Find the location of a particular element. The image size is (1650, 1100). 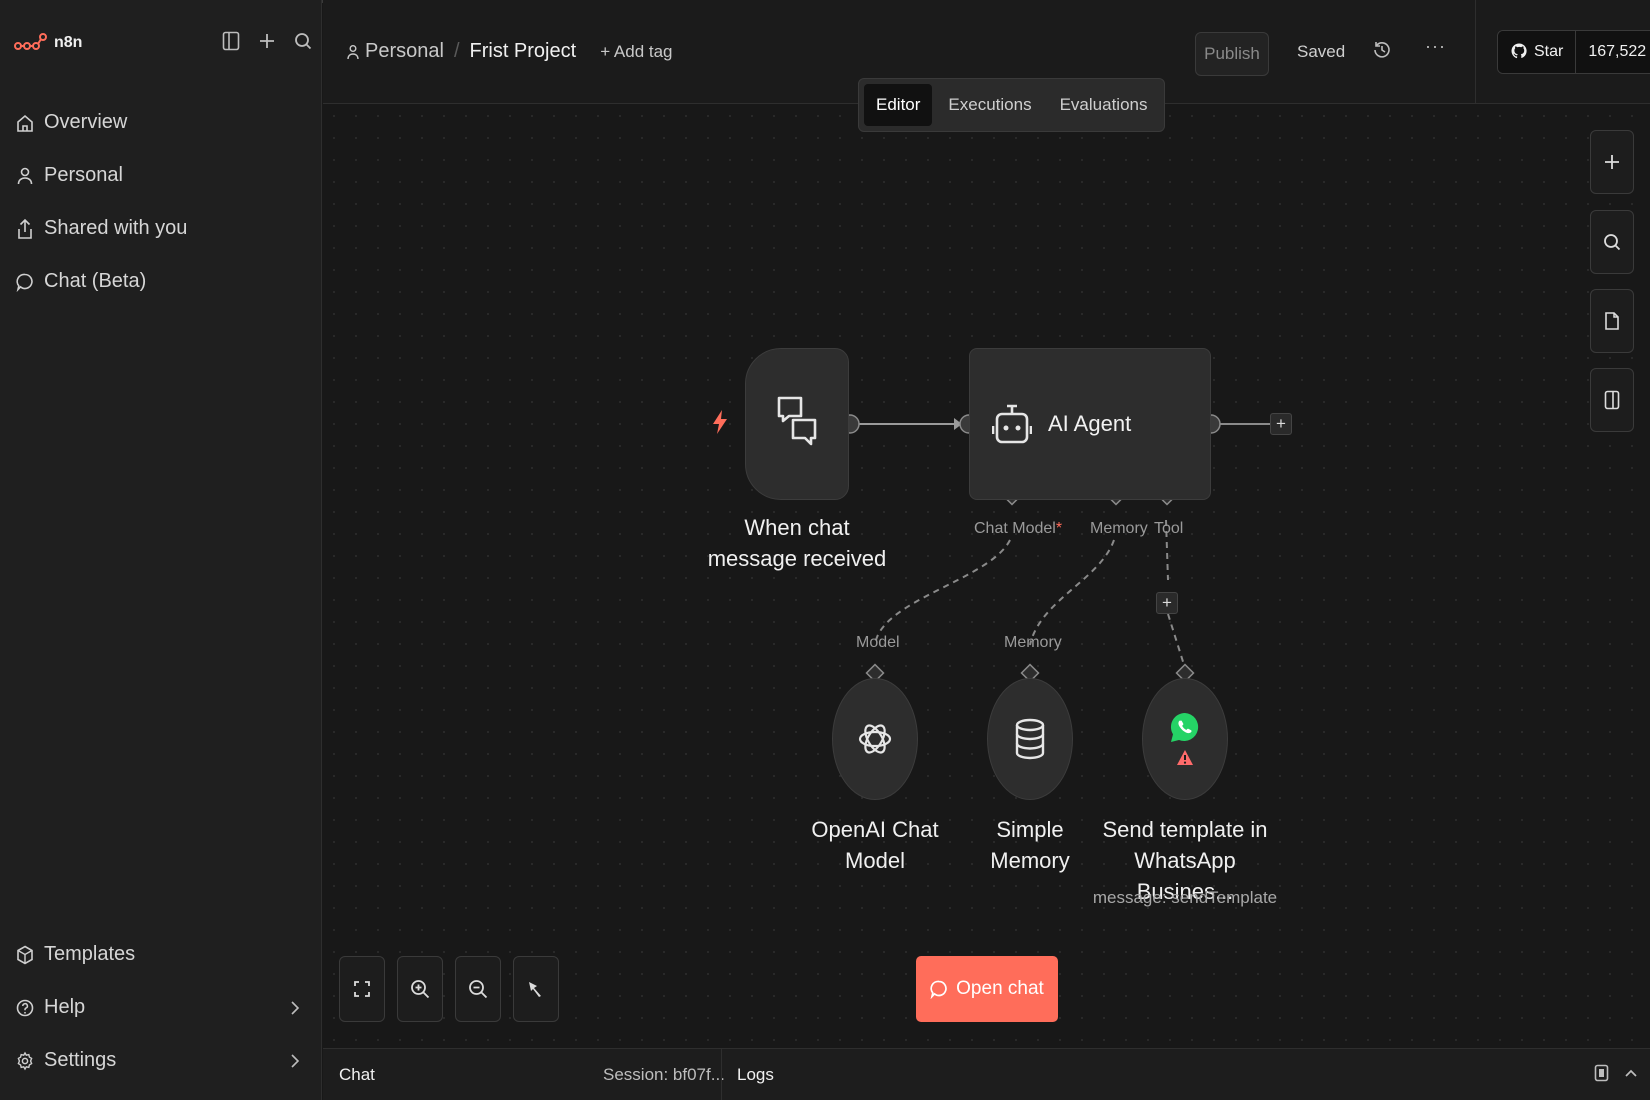

open-chat-label: Open chat is located at coordinates (1000, 988).